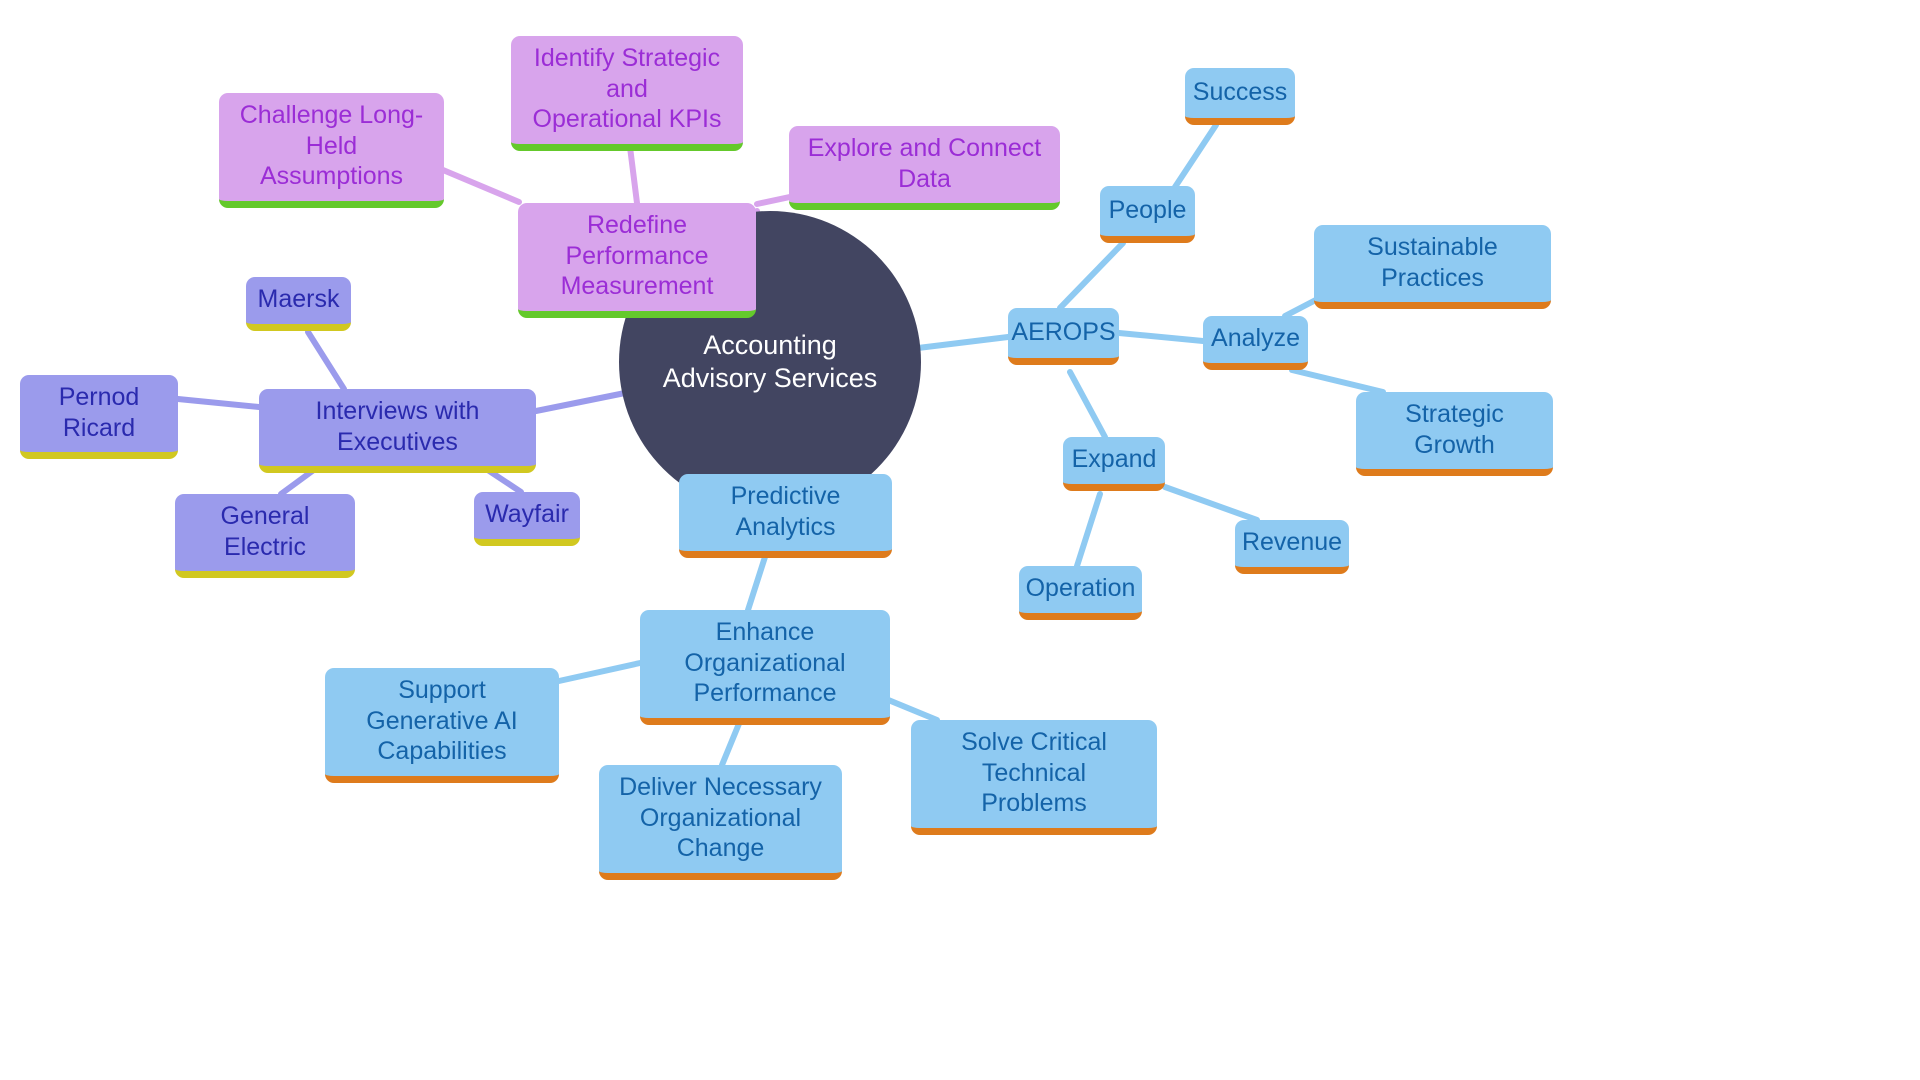  What do you see at coordinates (637, 260) in the screenshot?
I see `node-redefine: Redefine Performance Measurement` at bounding box center [637, 260].